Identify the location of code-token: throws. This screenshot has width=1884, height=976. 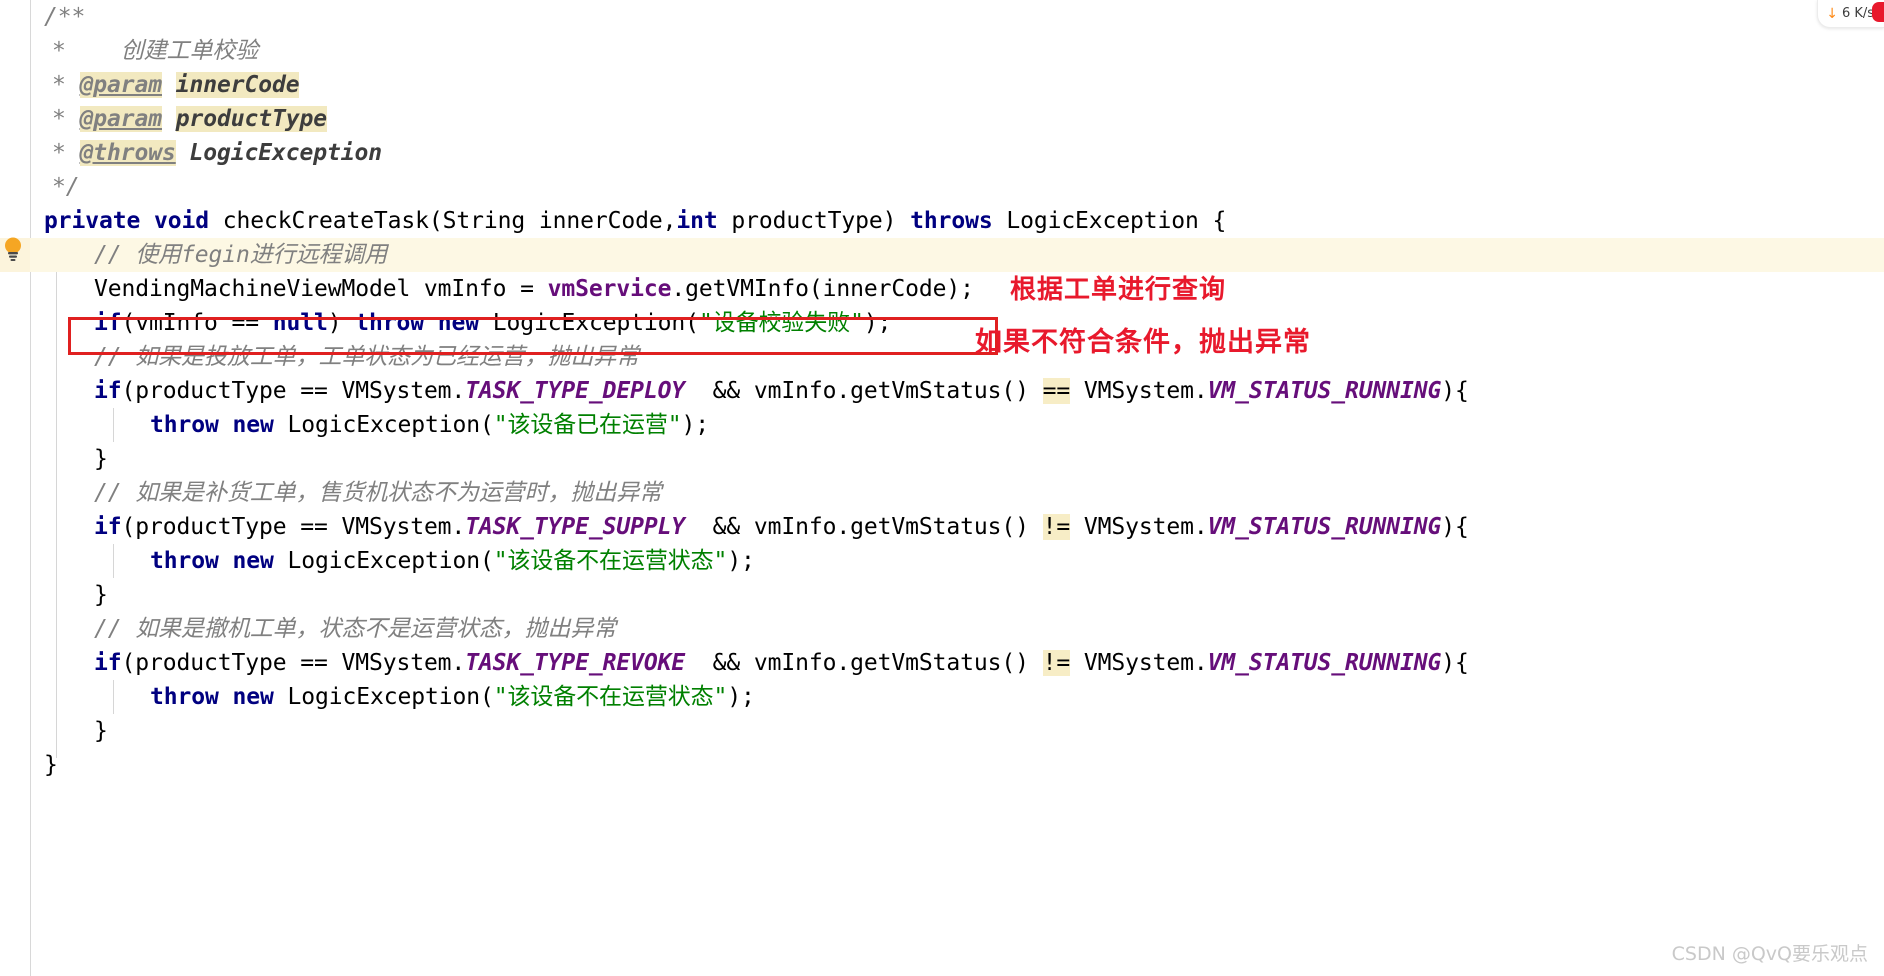
(951, 221).